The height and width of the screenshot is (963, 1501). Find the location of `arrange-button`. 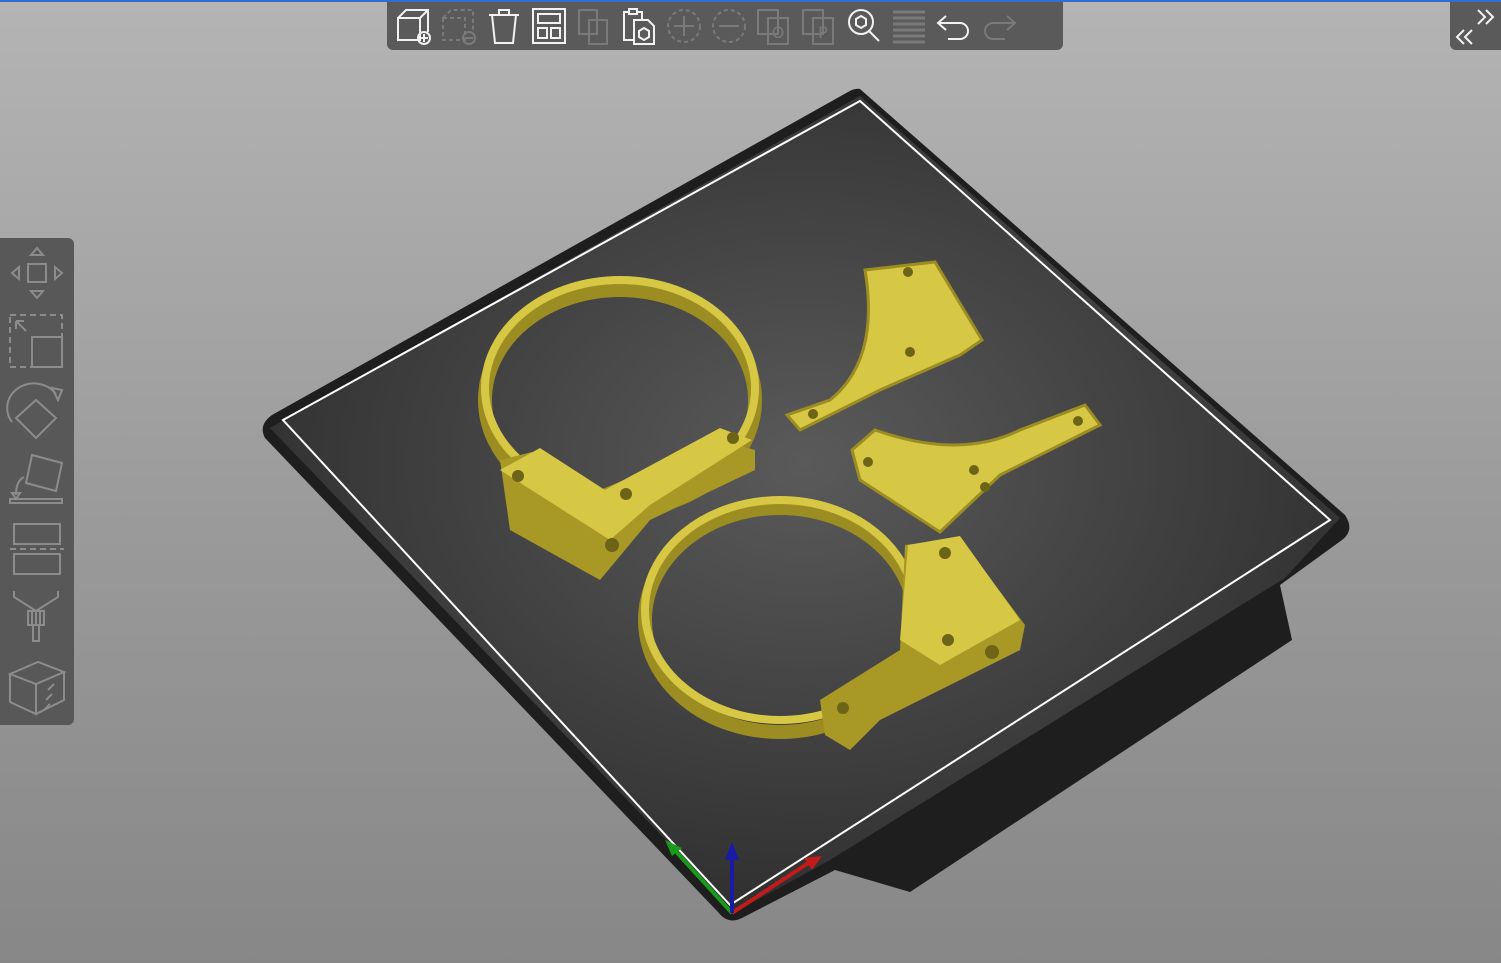

arrange-button is located at coordinates (548, 26).